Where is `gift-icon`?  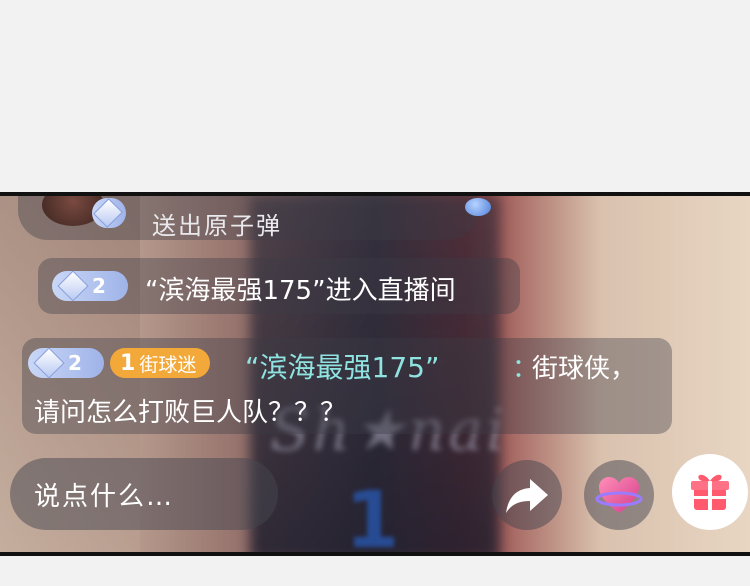
gift-icon is located at coordinates (710, 492).